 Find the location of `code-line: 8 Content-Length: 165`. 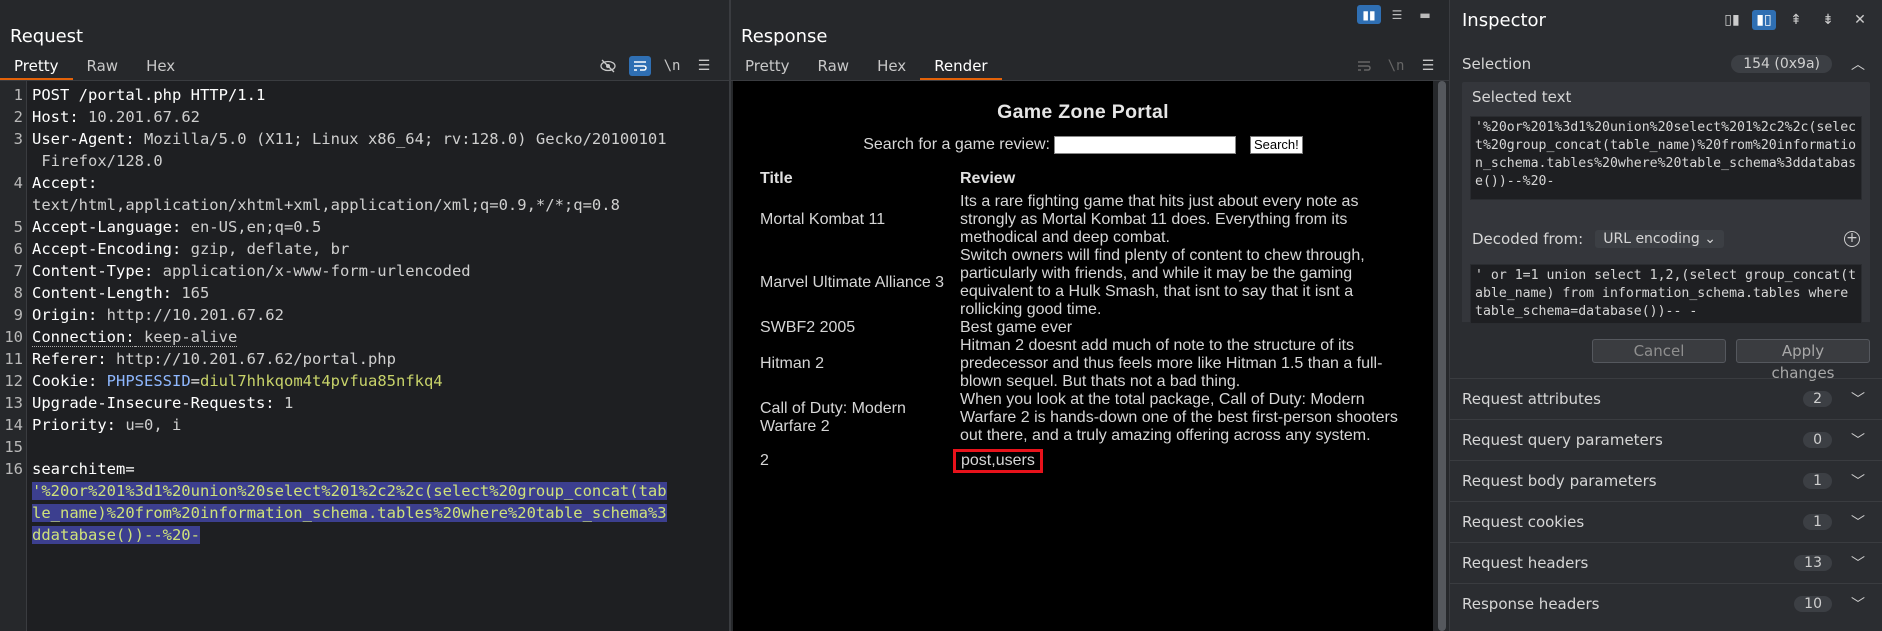

code-line: 8 Content-Length: 165 is located at coordinates (111, 293).